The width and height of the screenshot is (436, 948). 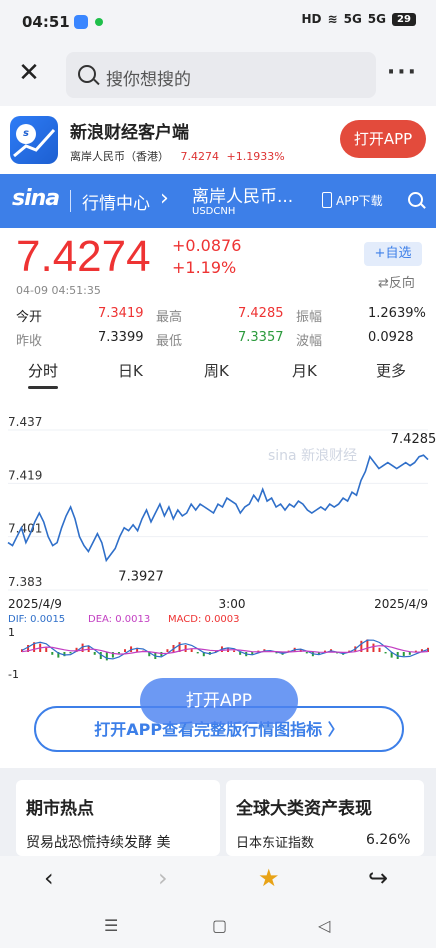 What do you see at coordinates (119, 619) in the screenshot?
I see `dea-label: DEA: 0.0013` at bounding box center [119, 619].